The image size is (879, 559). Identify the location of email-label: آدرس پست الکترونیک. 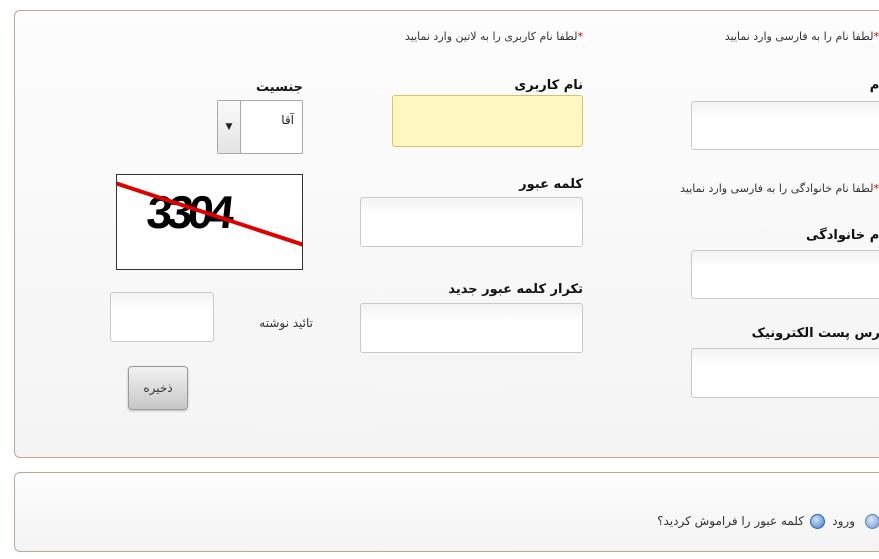
(815, 333).